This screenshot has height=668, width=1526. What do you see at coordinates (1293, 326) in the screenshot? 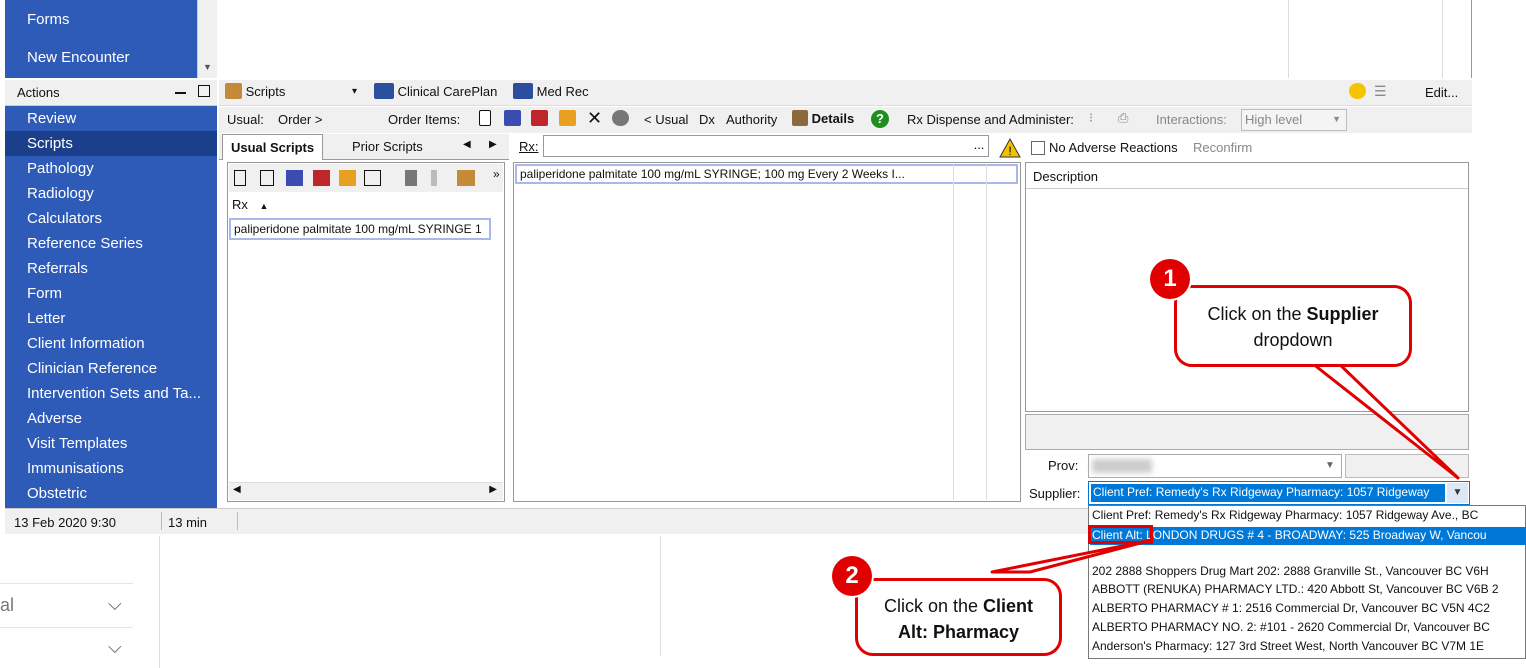
I see `callout-supplier: Click on the Supplier dropdown` at bounding box center [1293, 326].